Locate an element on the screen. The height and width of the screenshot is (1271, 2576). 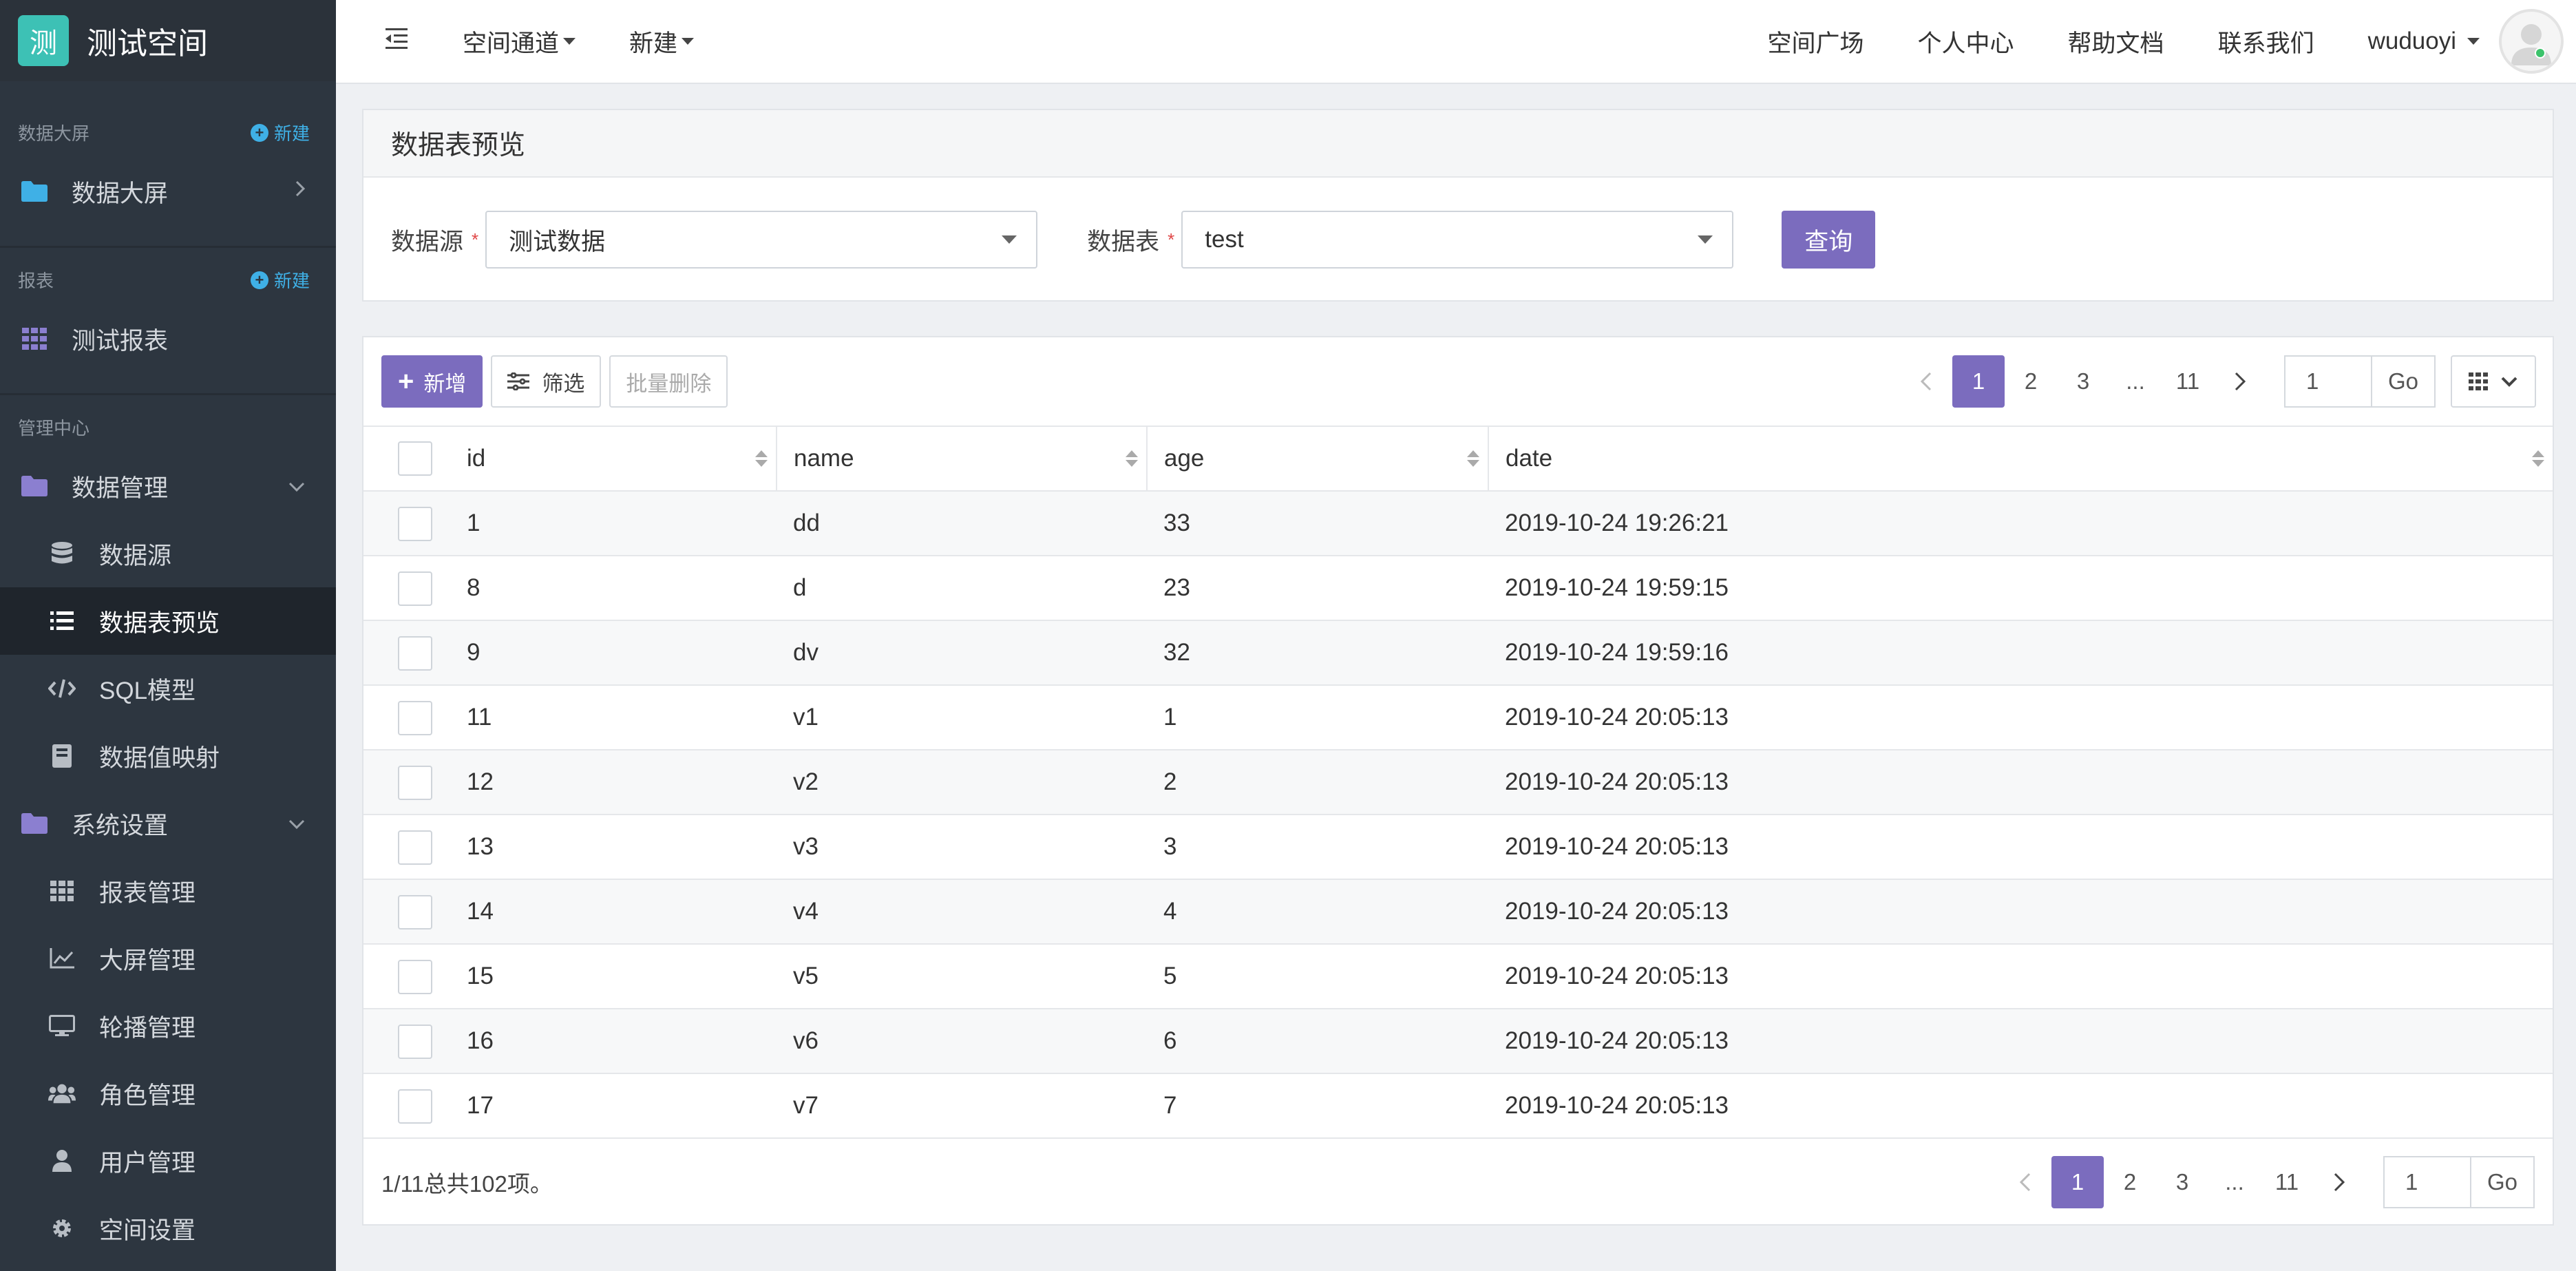
add-button: + 新增 is located at coordinates (432, 382).